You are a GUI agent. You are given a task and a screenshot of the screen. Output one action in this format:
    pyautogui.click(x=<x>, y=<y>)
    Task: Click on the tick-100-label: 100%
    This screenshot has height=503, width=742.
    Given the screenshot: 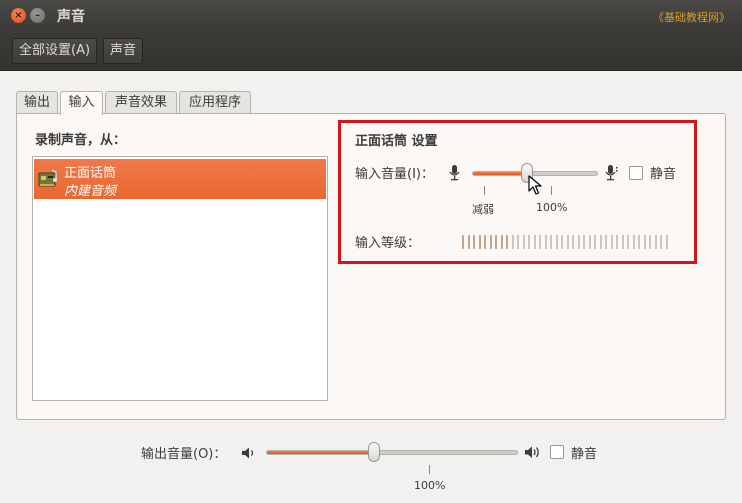 What is the action you would take?
    pyautogui.click(x=552, y=207)
    